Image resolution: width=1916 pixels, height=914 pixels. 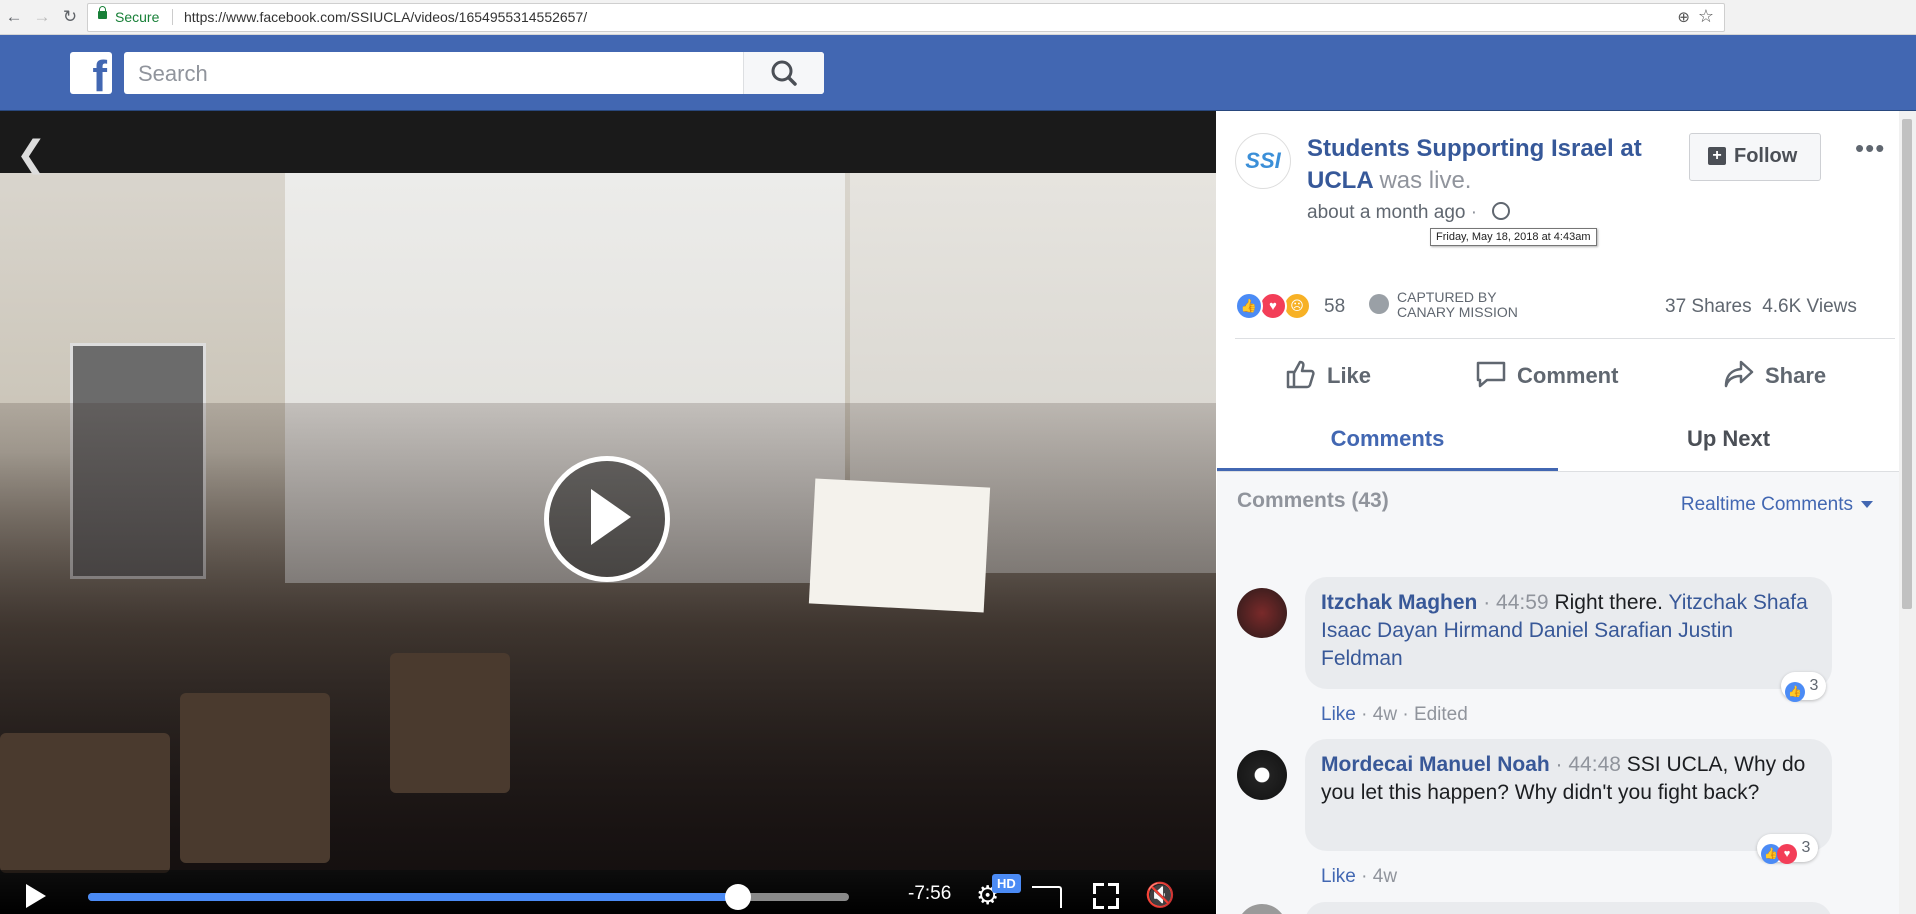 I want to click on share-button: Share, so click(x=1774, y=376).